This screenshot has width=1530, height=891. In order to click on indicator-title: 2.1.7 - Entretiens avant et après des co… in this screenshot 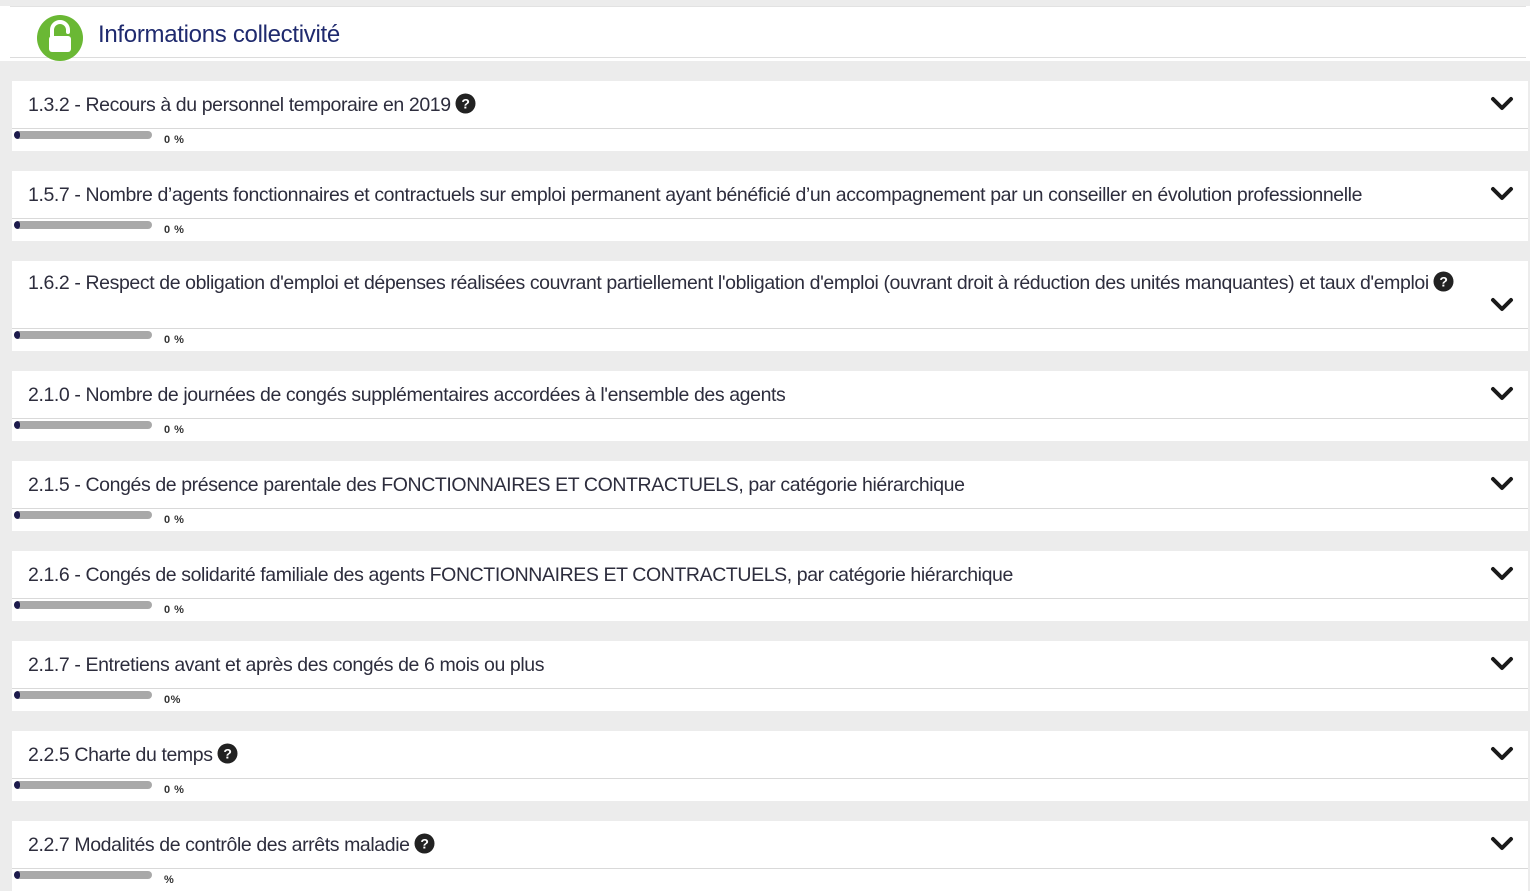, I will do `click(743, 665)`.